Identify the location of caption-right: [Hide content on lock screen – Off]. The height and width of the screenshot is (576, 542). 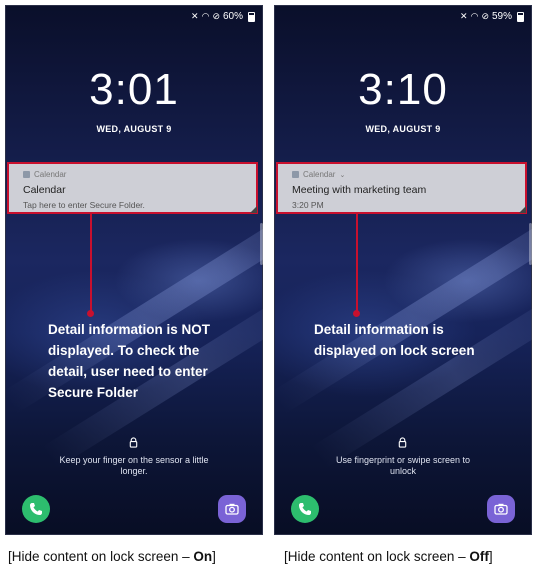
(388, 556).